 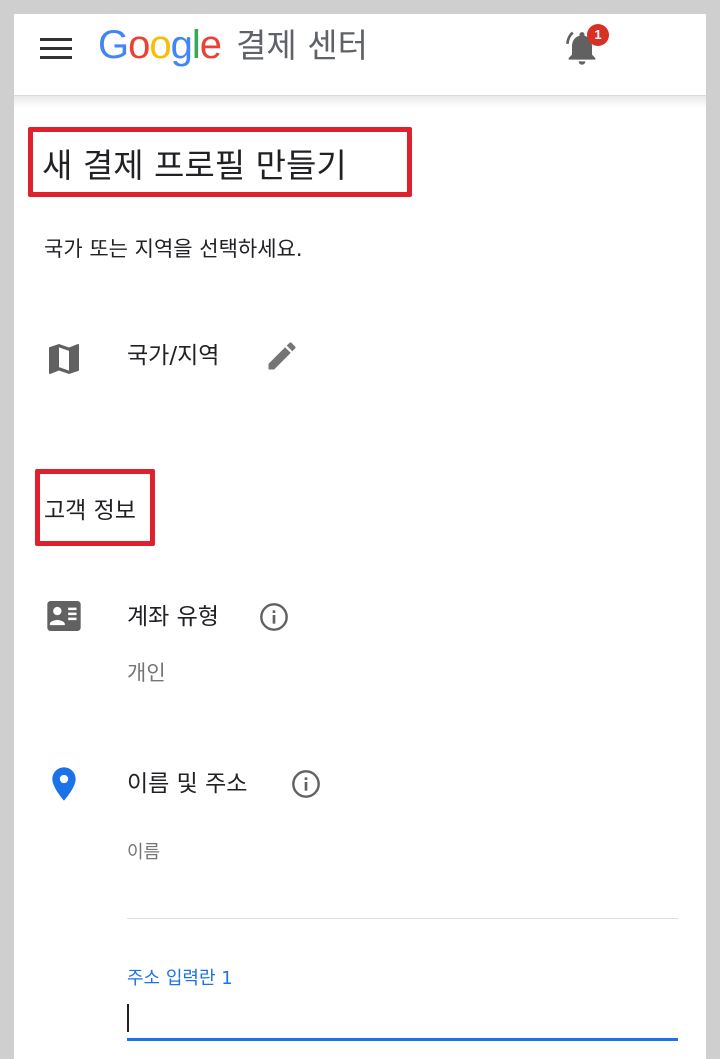 I want to click on card-top-edge, so click(x=360, y=102).